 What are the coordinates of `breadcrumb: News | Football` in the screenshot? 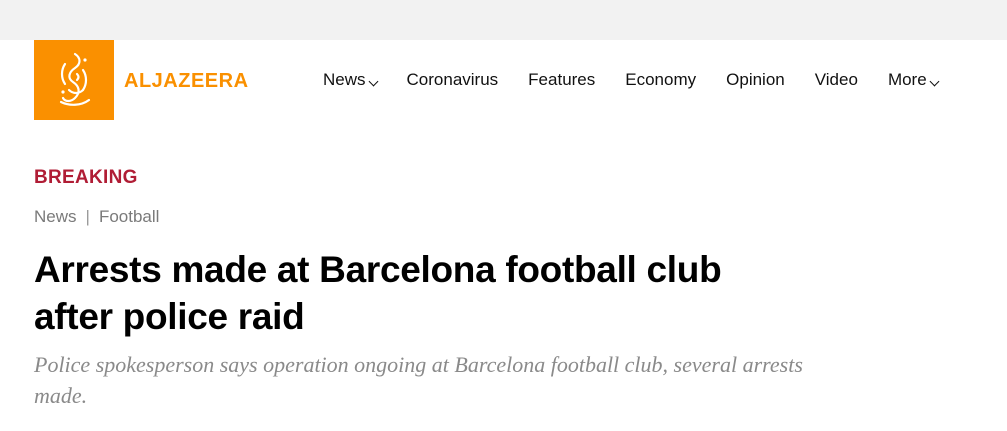 It's located at (96, 217).